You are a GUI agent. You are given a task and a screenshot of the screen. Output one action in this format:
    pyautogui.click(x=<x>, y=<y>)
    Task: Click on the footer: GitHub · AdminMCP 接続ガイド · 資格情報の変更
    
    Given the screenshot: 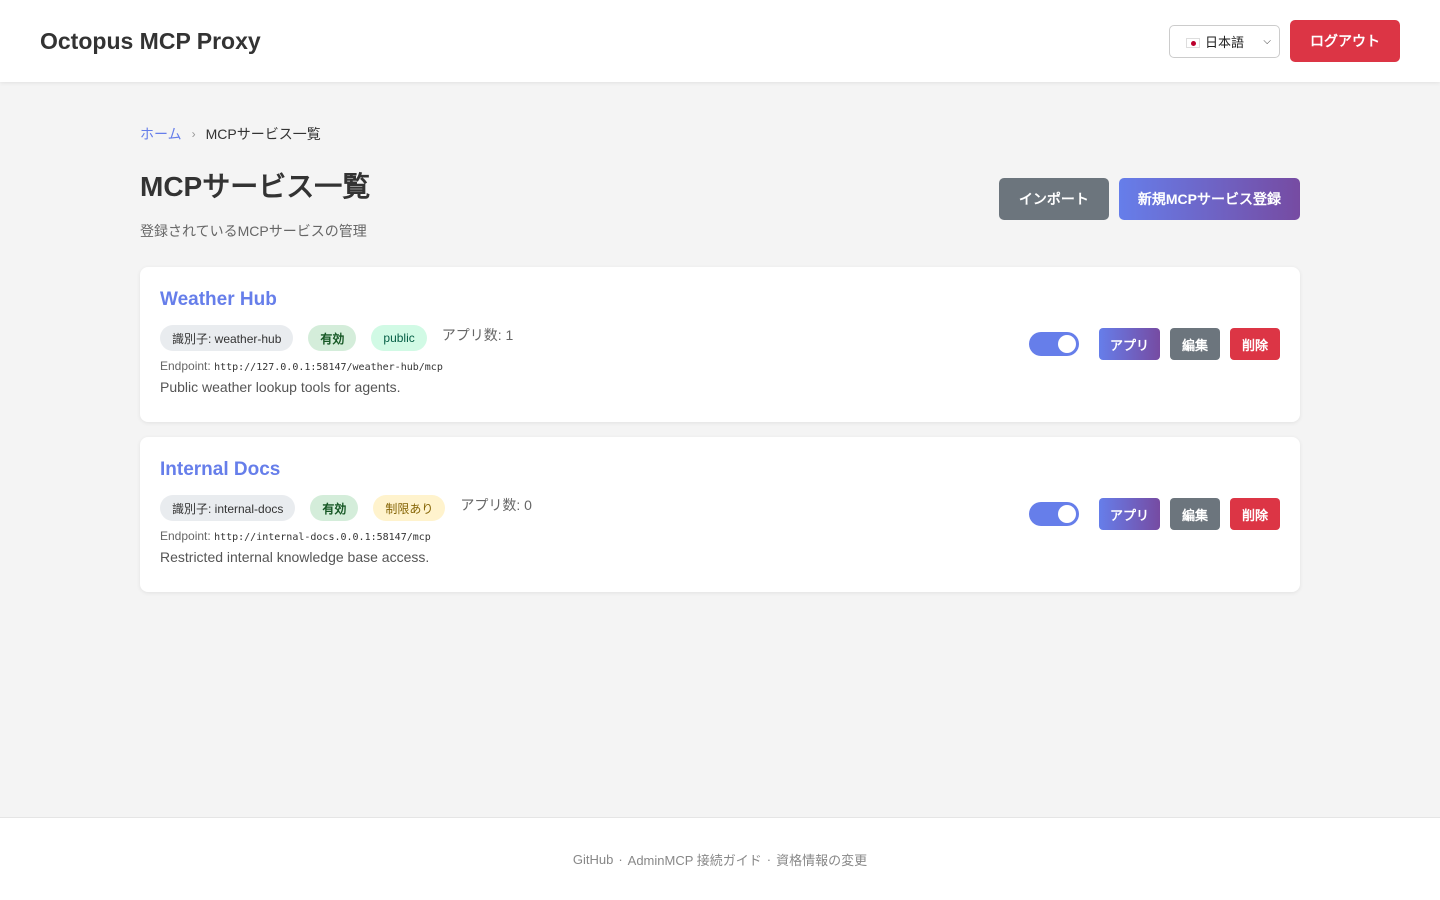 What is the action you would take?
    pyautogui.click(x=720, y=858)
    